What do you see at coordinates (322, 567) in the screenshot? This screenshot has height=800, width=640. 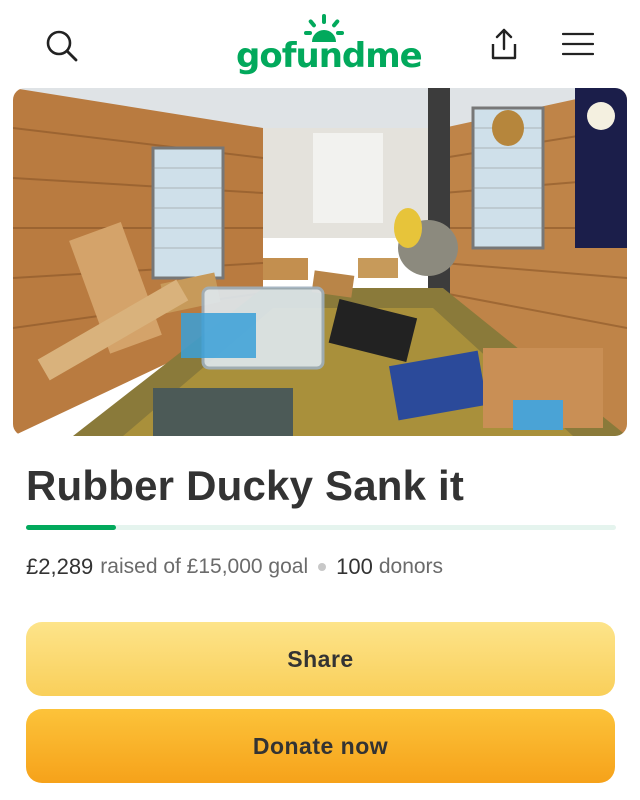 I see `separator-dot` at bounding box center [322, 567].